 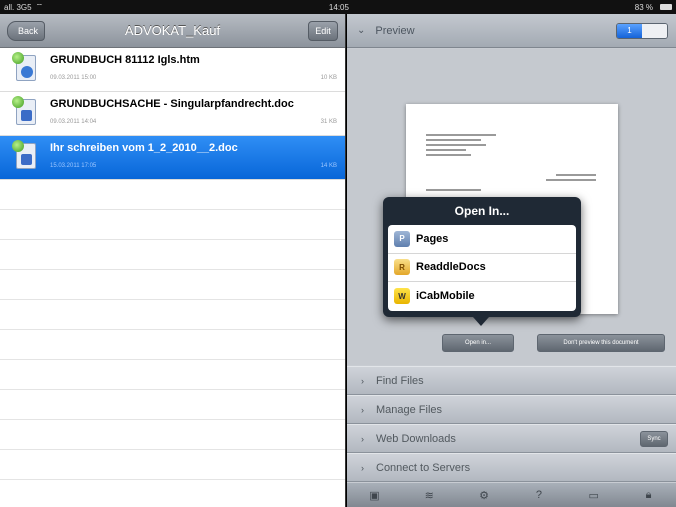 I want to click on file-date: 09.03.2011 15:00, so click(x=73, y=78).